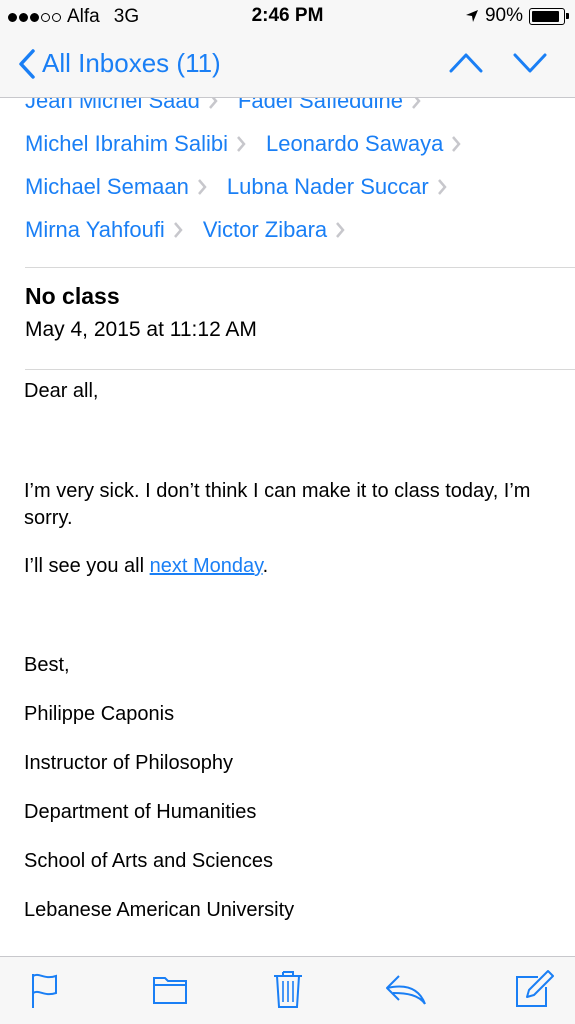 The width and height of the screenshot is (575, 1024). What do you see at coordinates (498, 63) in the screenshot?
I see `message-navigation` at bounding box center [498, 63].